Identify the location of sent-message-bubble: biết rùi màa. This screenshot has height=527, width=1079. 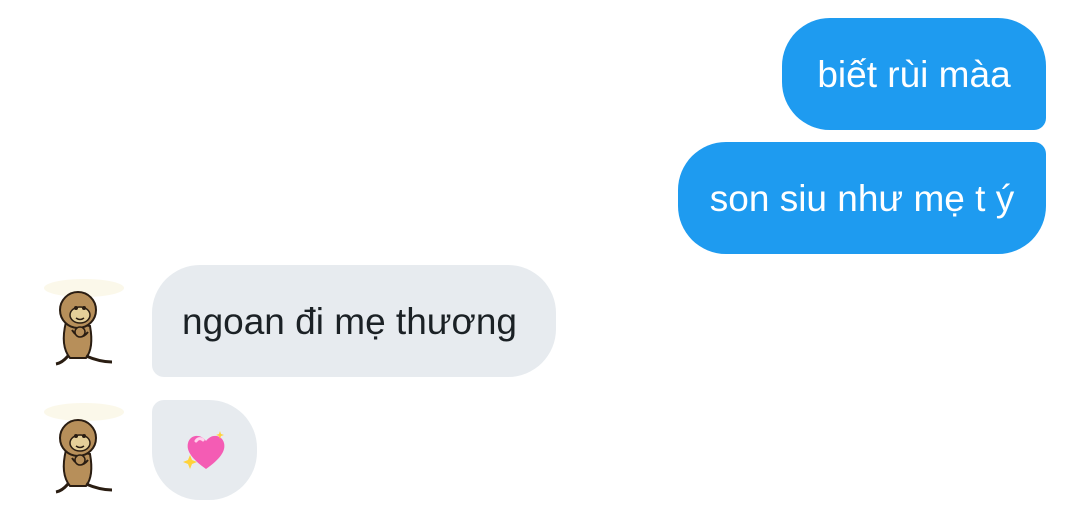
(914, 74).